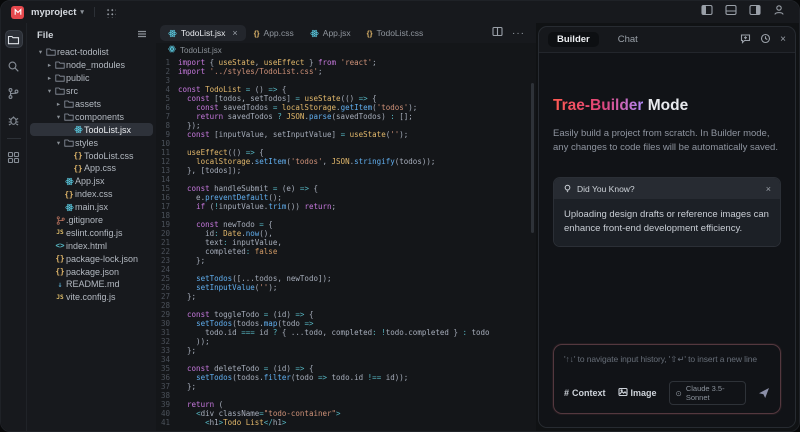 The width and height of the screenshot is (800, 432). I want to click on tree-item-components: ▾ components, so click(91, 116).